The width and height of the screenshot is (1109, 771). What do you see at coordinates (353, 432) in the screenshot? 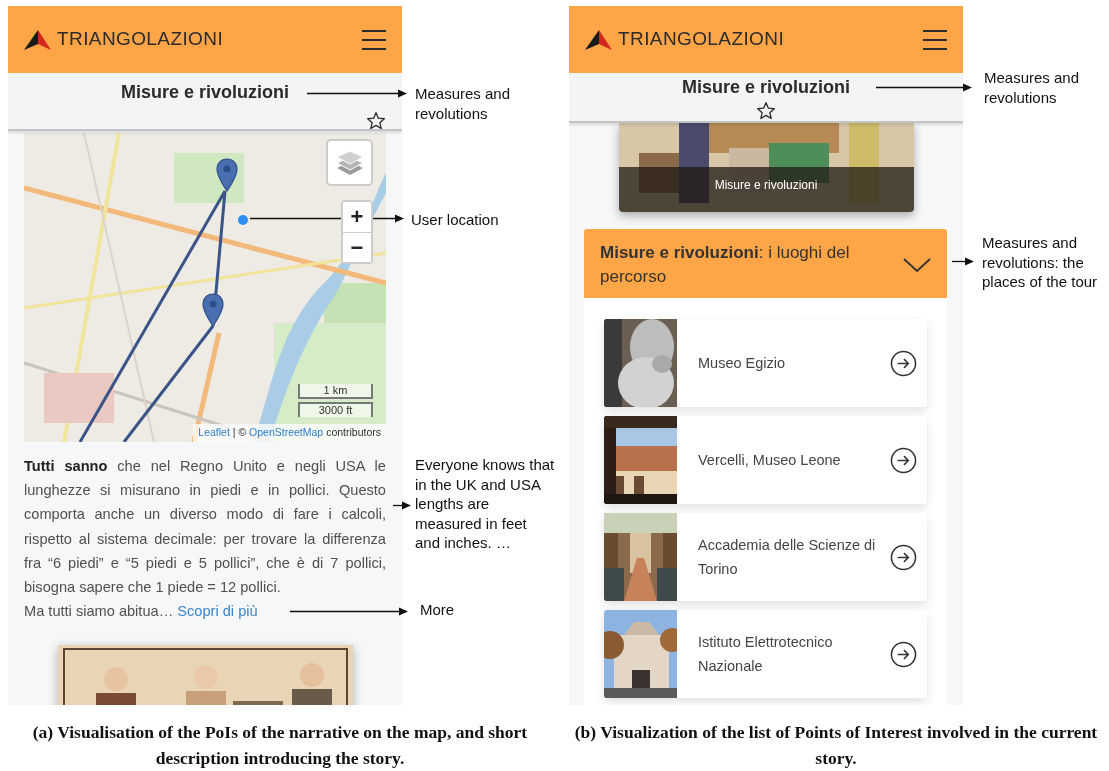
I see `attribution-text: contributors` at bounding box center [353, 432].